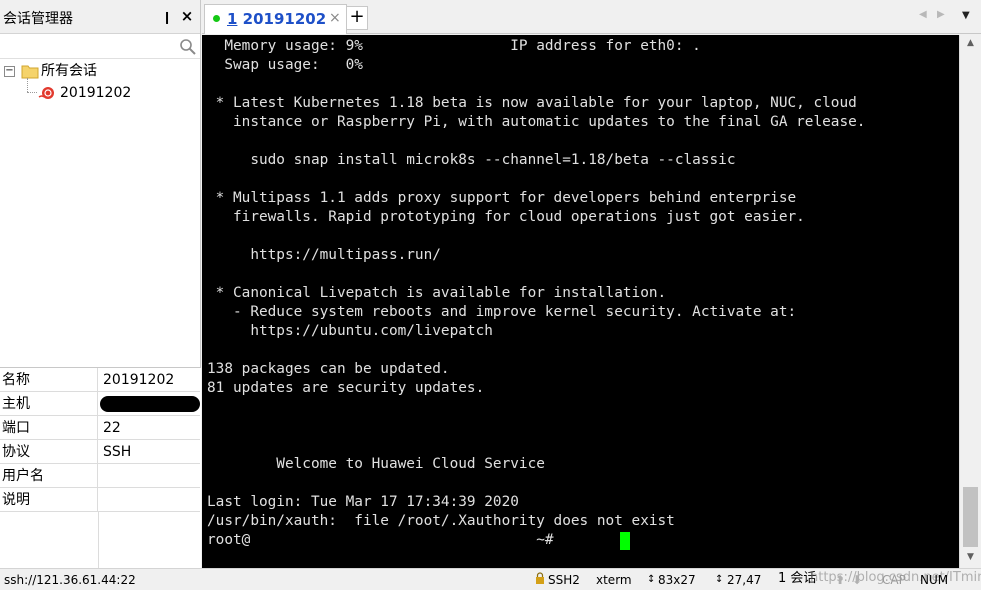 This screenshot has height=590, width=981. I want to click on protocol-indicator: SSH2, so click(564, 580).